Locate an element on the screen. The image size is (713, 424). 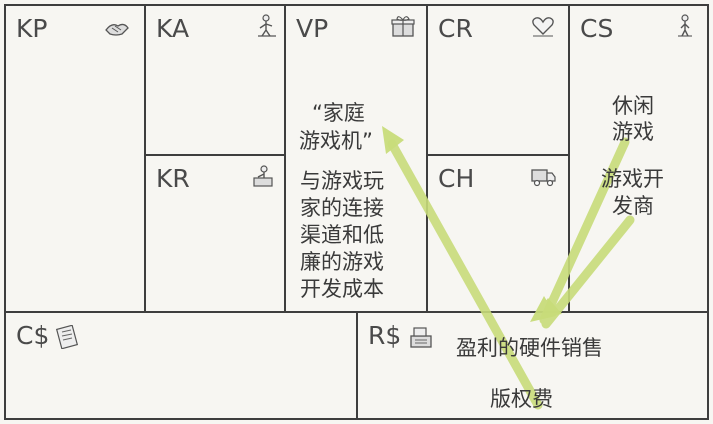
block-code: VP is located at coordinates (312, 28).